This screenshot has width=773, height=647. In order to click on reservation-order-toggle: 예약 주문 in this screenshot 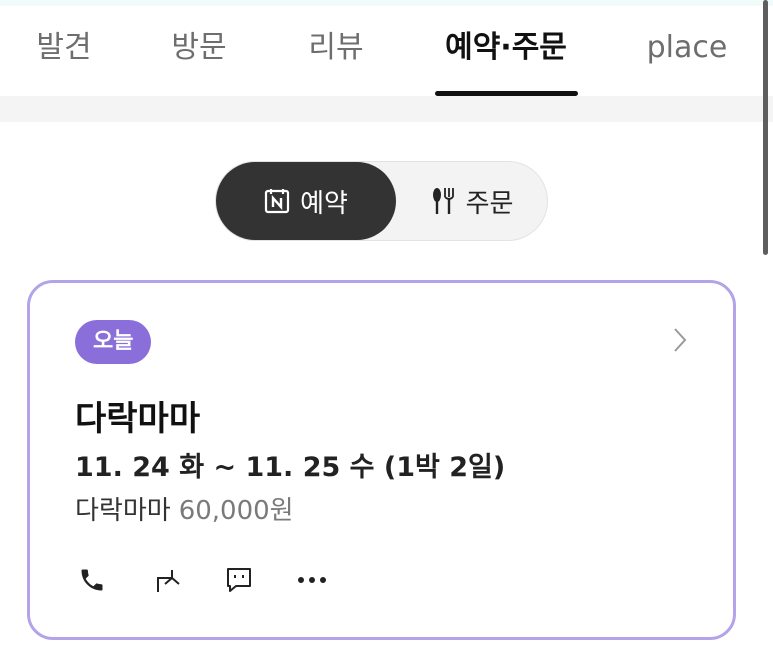, I will do `click(381, 201)`.